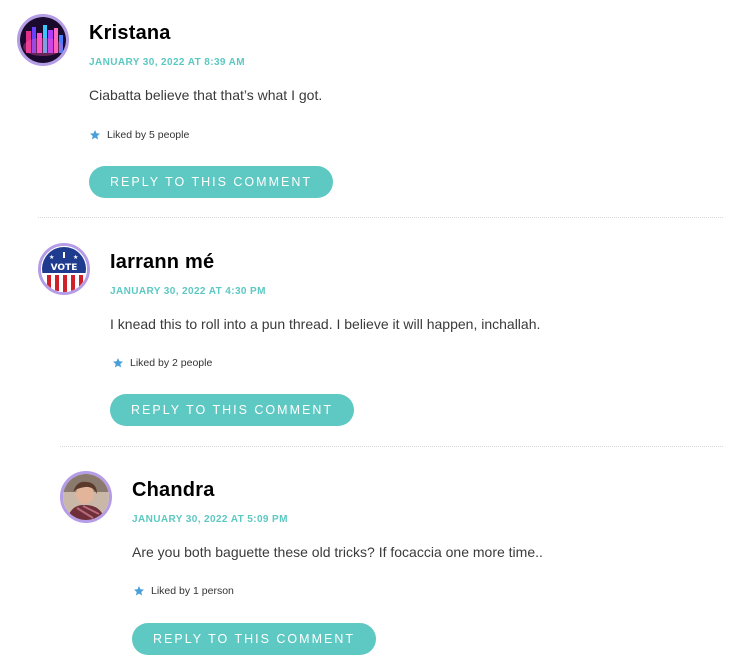 The width and height of the screenshot is (743, 667). What do you see at coordinates (162, 262) in the screenshot?
I see `comment-author: Iarrann mé` at bounding box center [162, 262].